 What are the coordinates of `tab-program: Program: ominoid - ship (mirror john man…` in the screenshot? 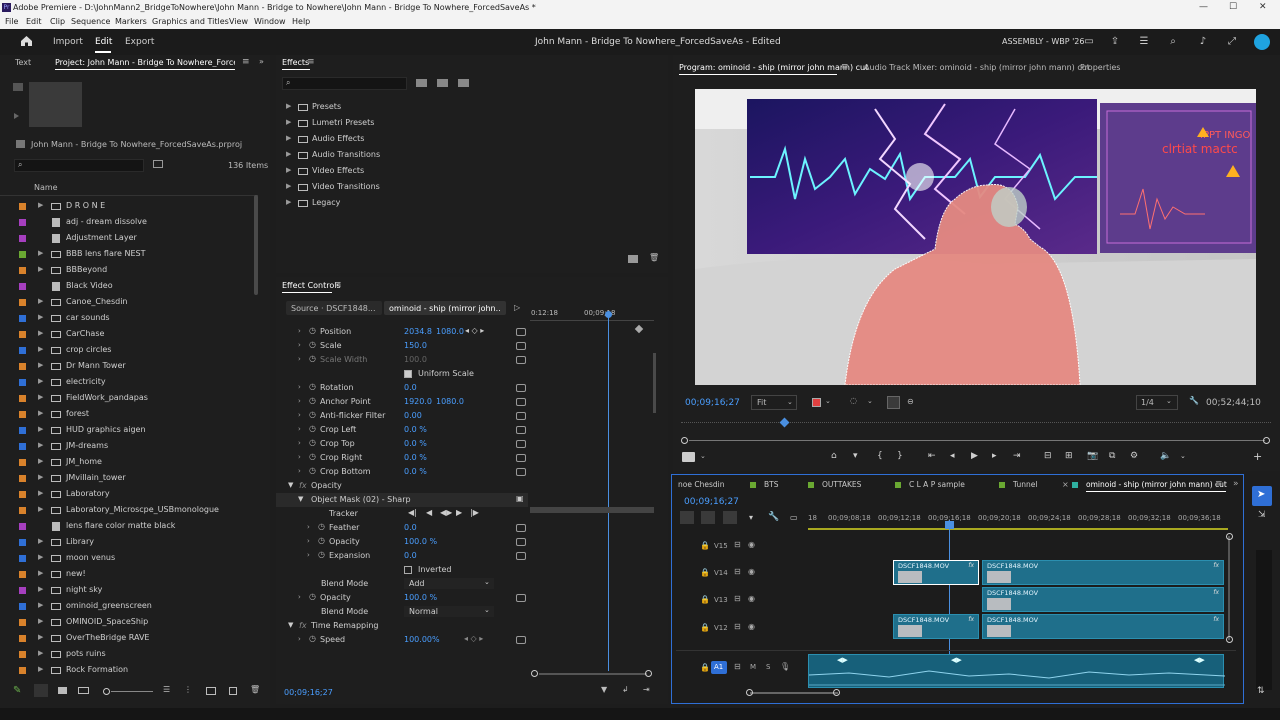 It's located at (773, 67).